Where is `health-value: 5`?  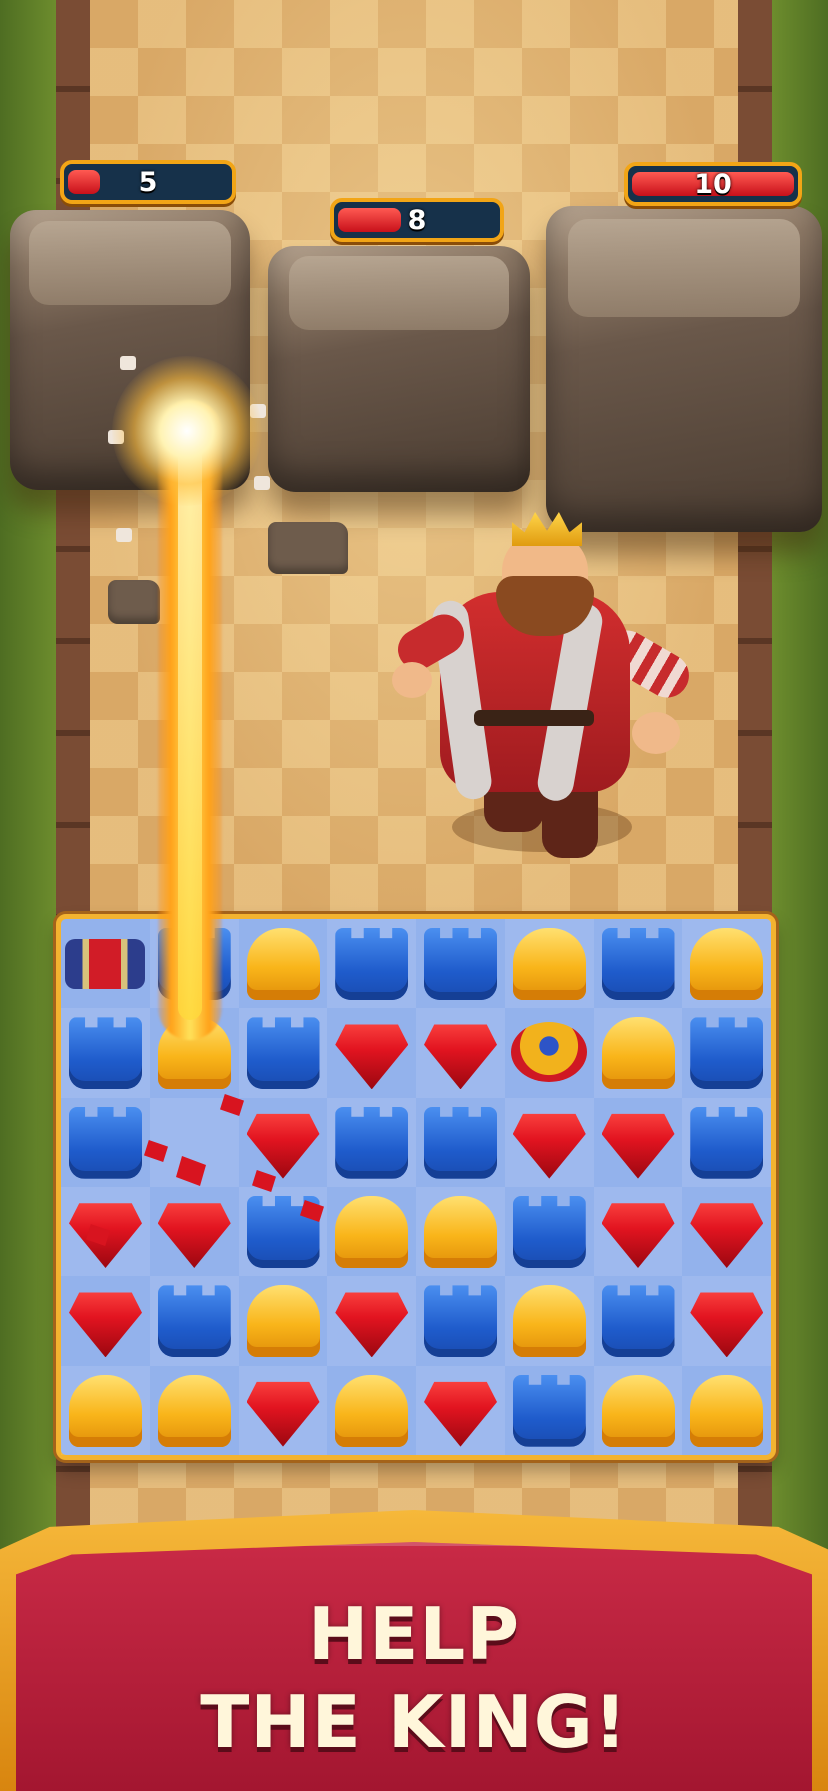
health-value: 5 is located at coordinates (148, 182).